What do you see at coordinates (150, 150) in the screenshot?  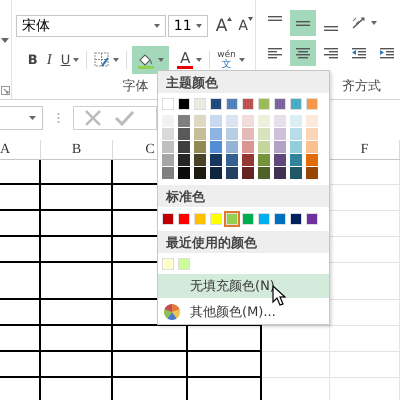 I see `column-header: C` at bounding box center [150, 150].